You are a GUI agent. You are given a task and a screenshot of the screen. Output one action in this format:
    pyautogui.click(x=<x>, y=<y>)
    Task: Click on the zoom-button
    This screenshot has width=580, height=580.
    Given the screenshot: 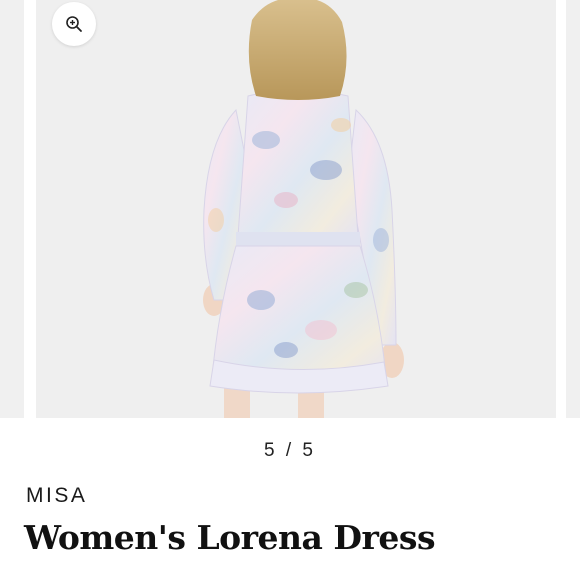 What is the action you would take?
    pyautogui.click(x=74, y=24)
    